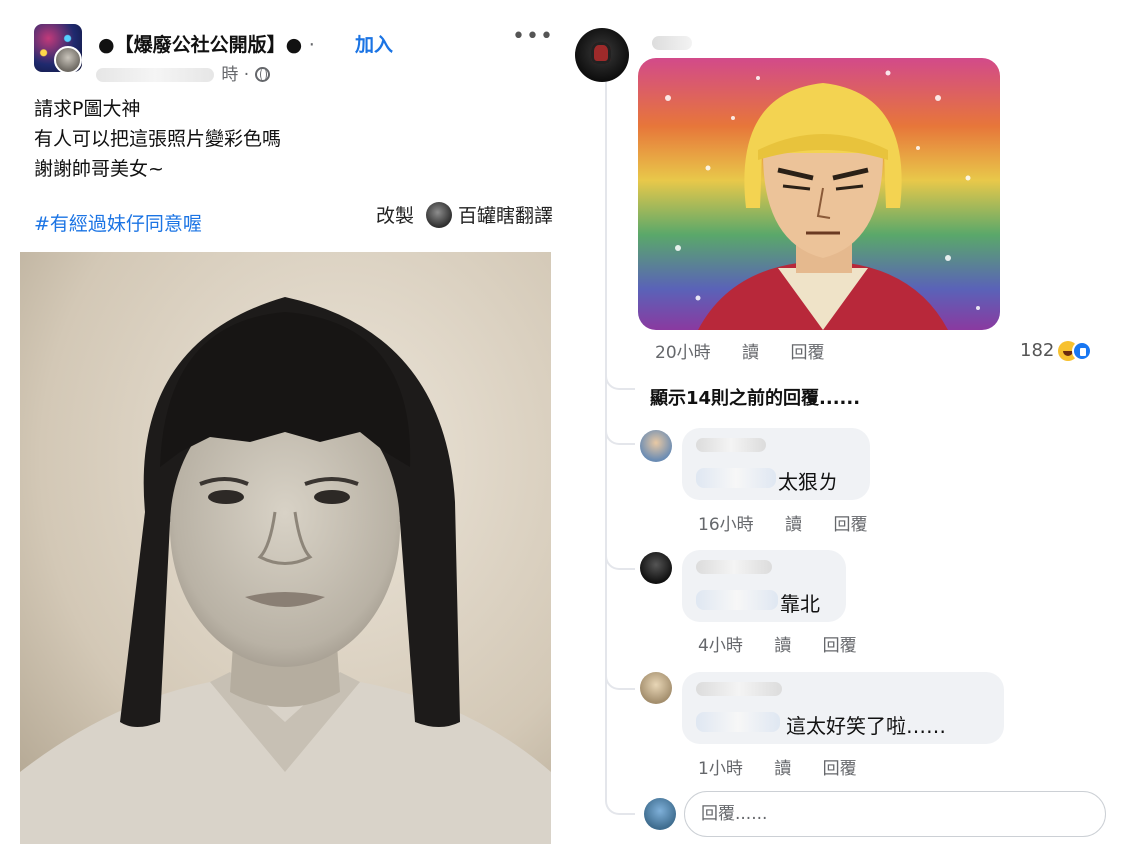  Describe the element at coordinates (720, 646) in the screenshot. I see `reply-time: 4小時` at that location.